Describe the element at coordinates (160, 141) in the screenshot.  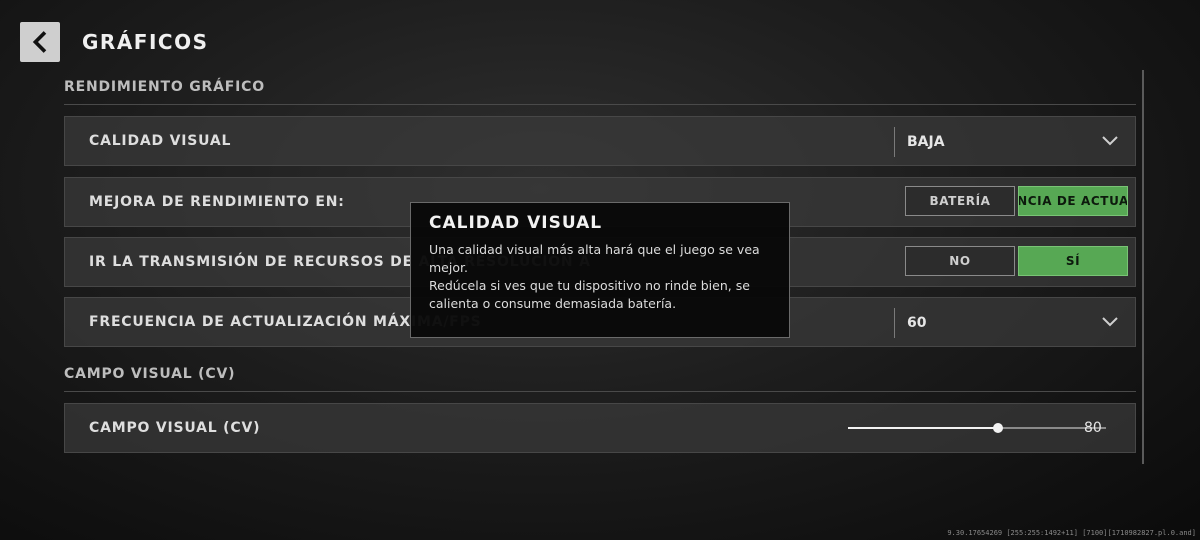
I see `setting-label: CALIDAD VISUAL` at that location.